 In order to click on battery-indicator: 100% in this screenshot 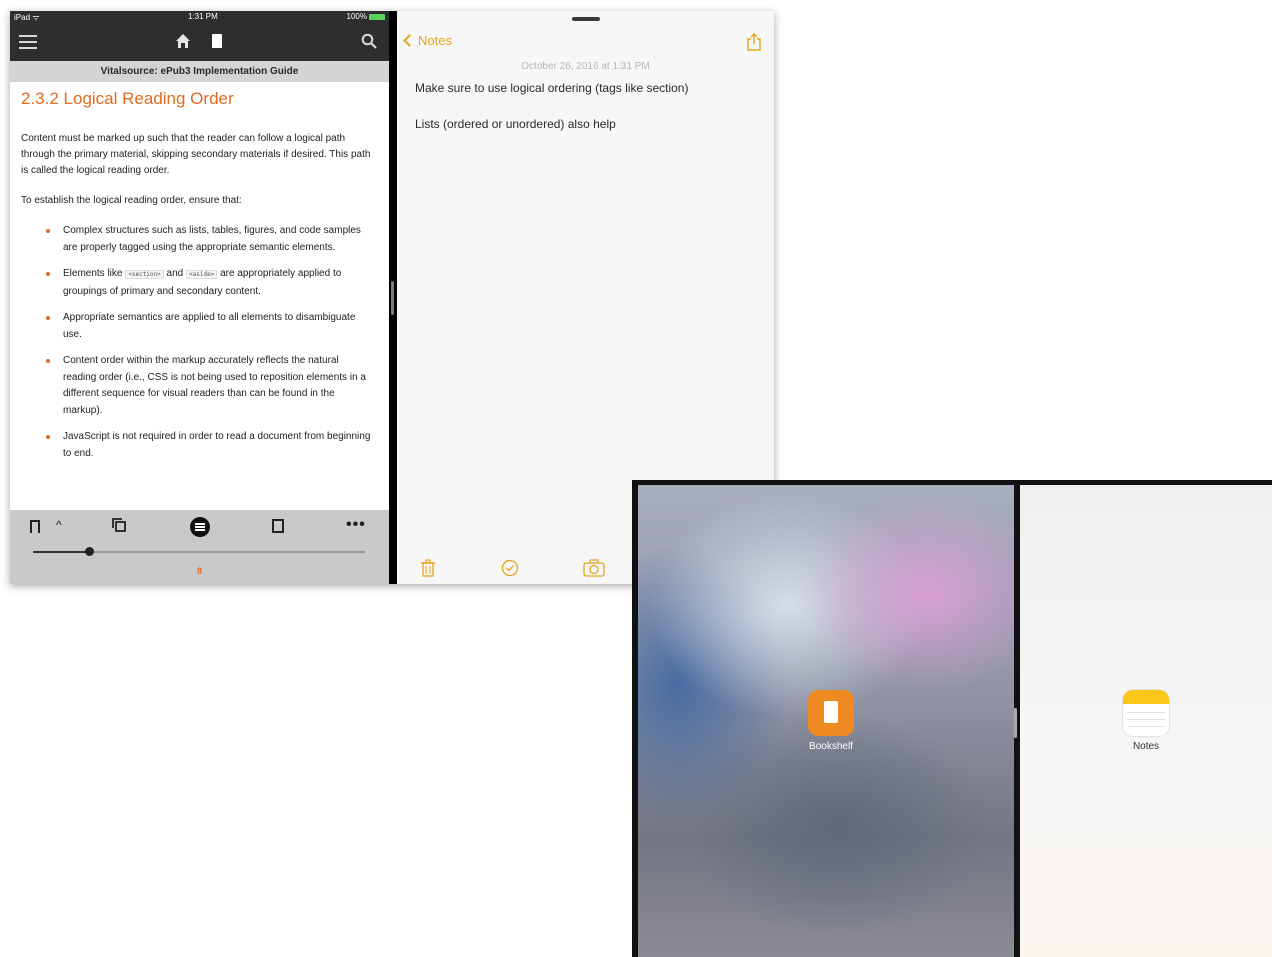, I will do `click(366, 16)`.